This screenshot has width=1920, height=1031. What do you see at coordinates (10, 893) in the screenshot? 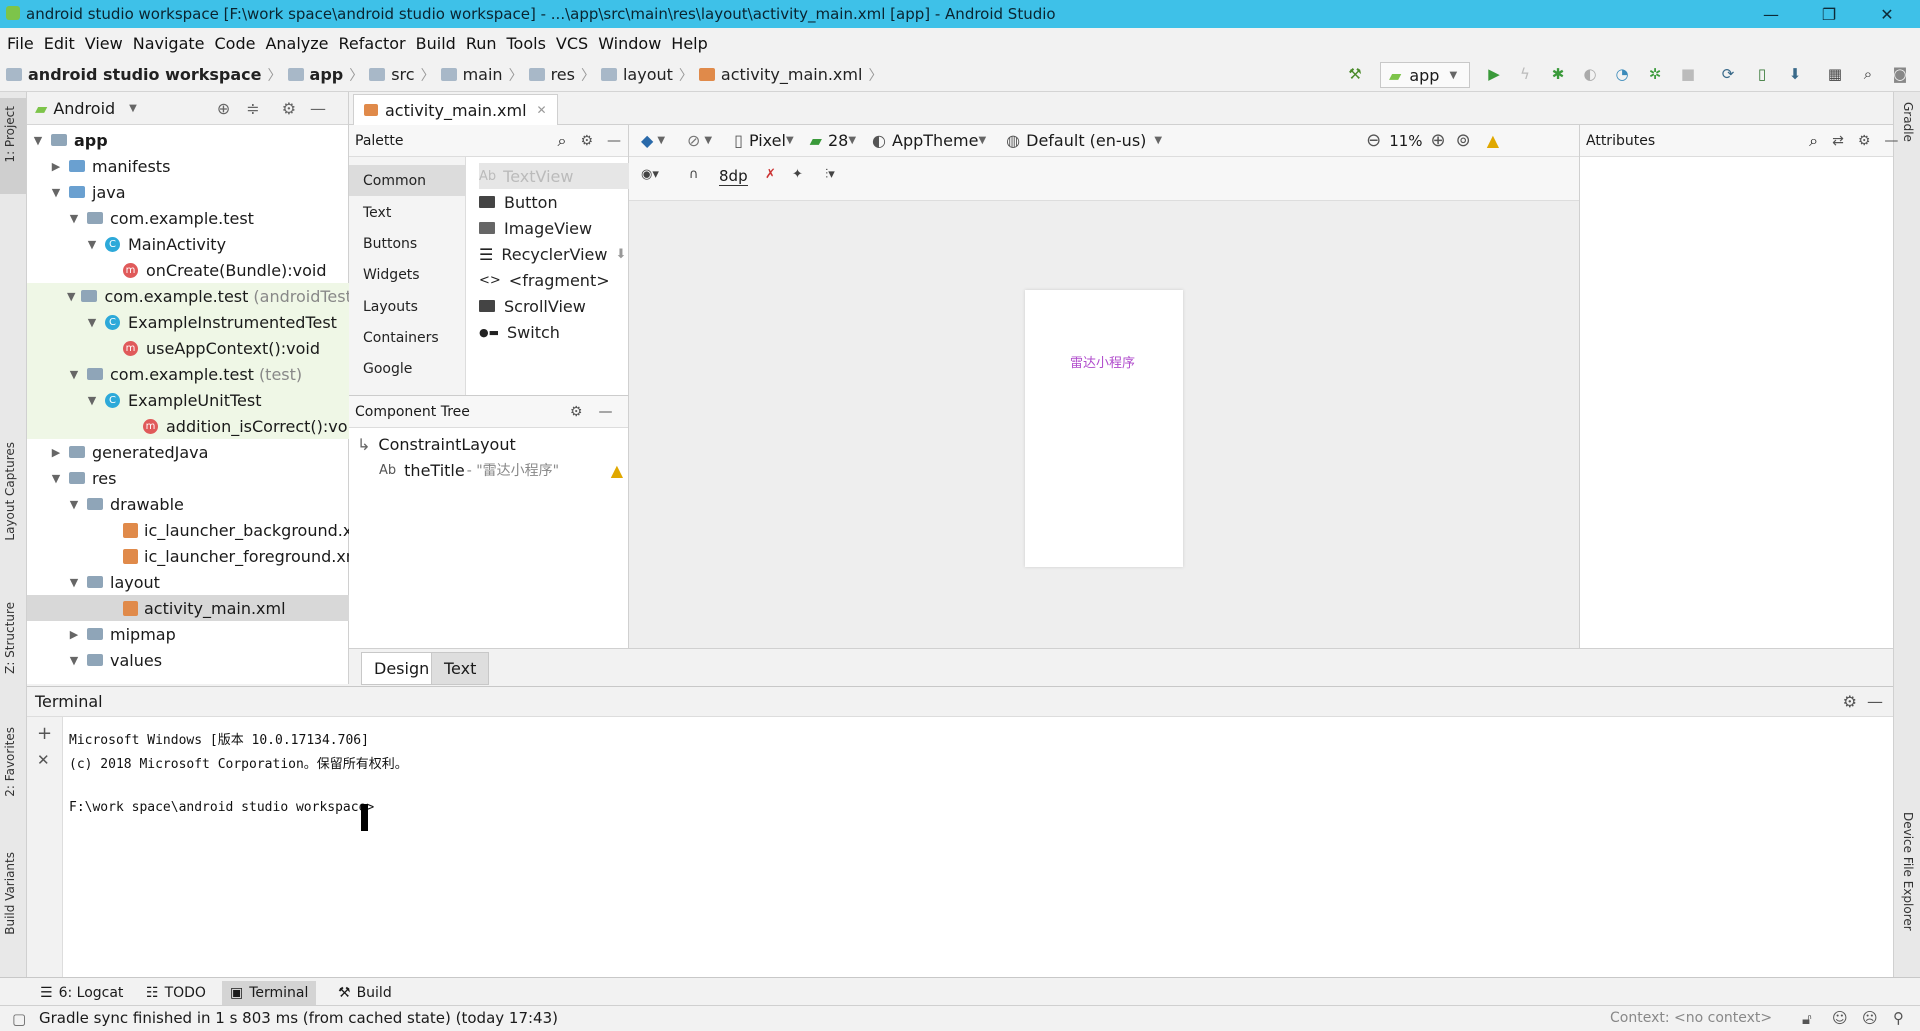
I see `build-variants-tab: Build Variants` at bounding box center [10, 893].